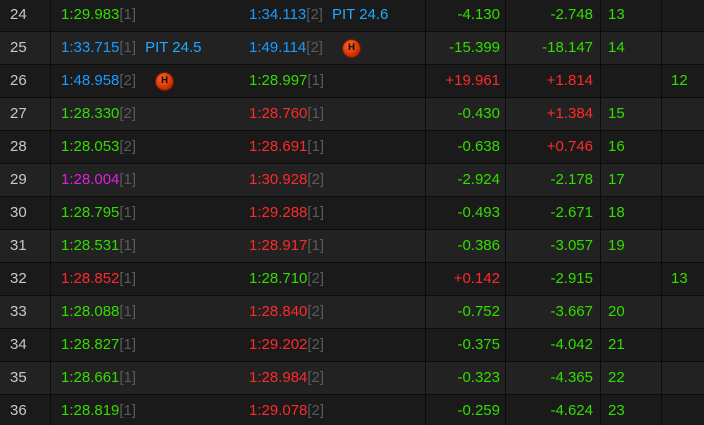 This screenshot has height=425, width=704. I want to click on cumulative-gap: -18.147, so click(567, 47).